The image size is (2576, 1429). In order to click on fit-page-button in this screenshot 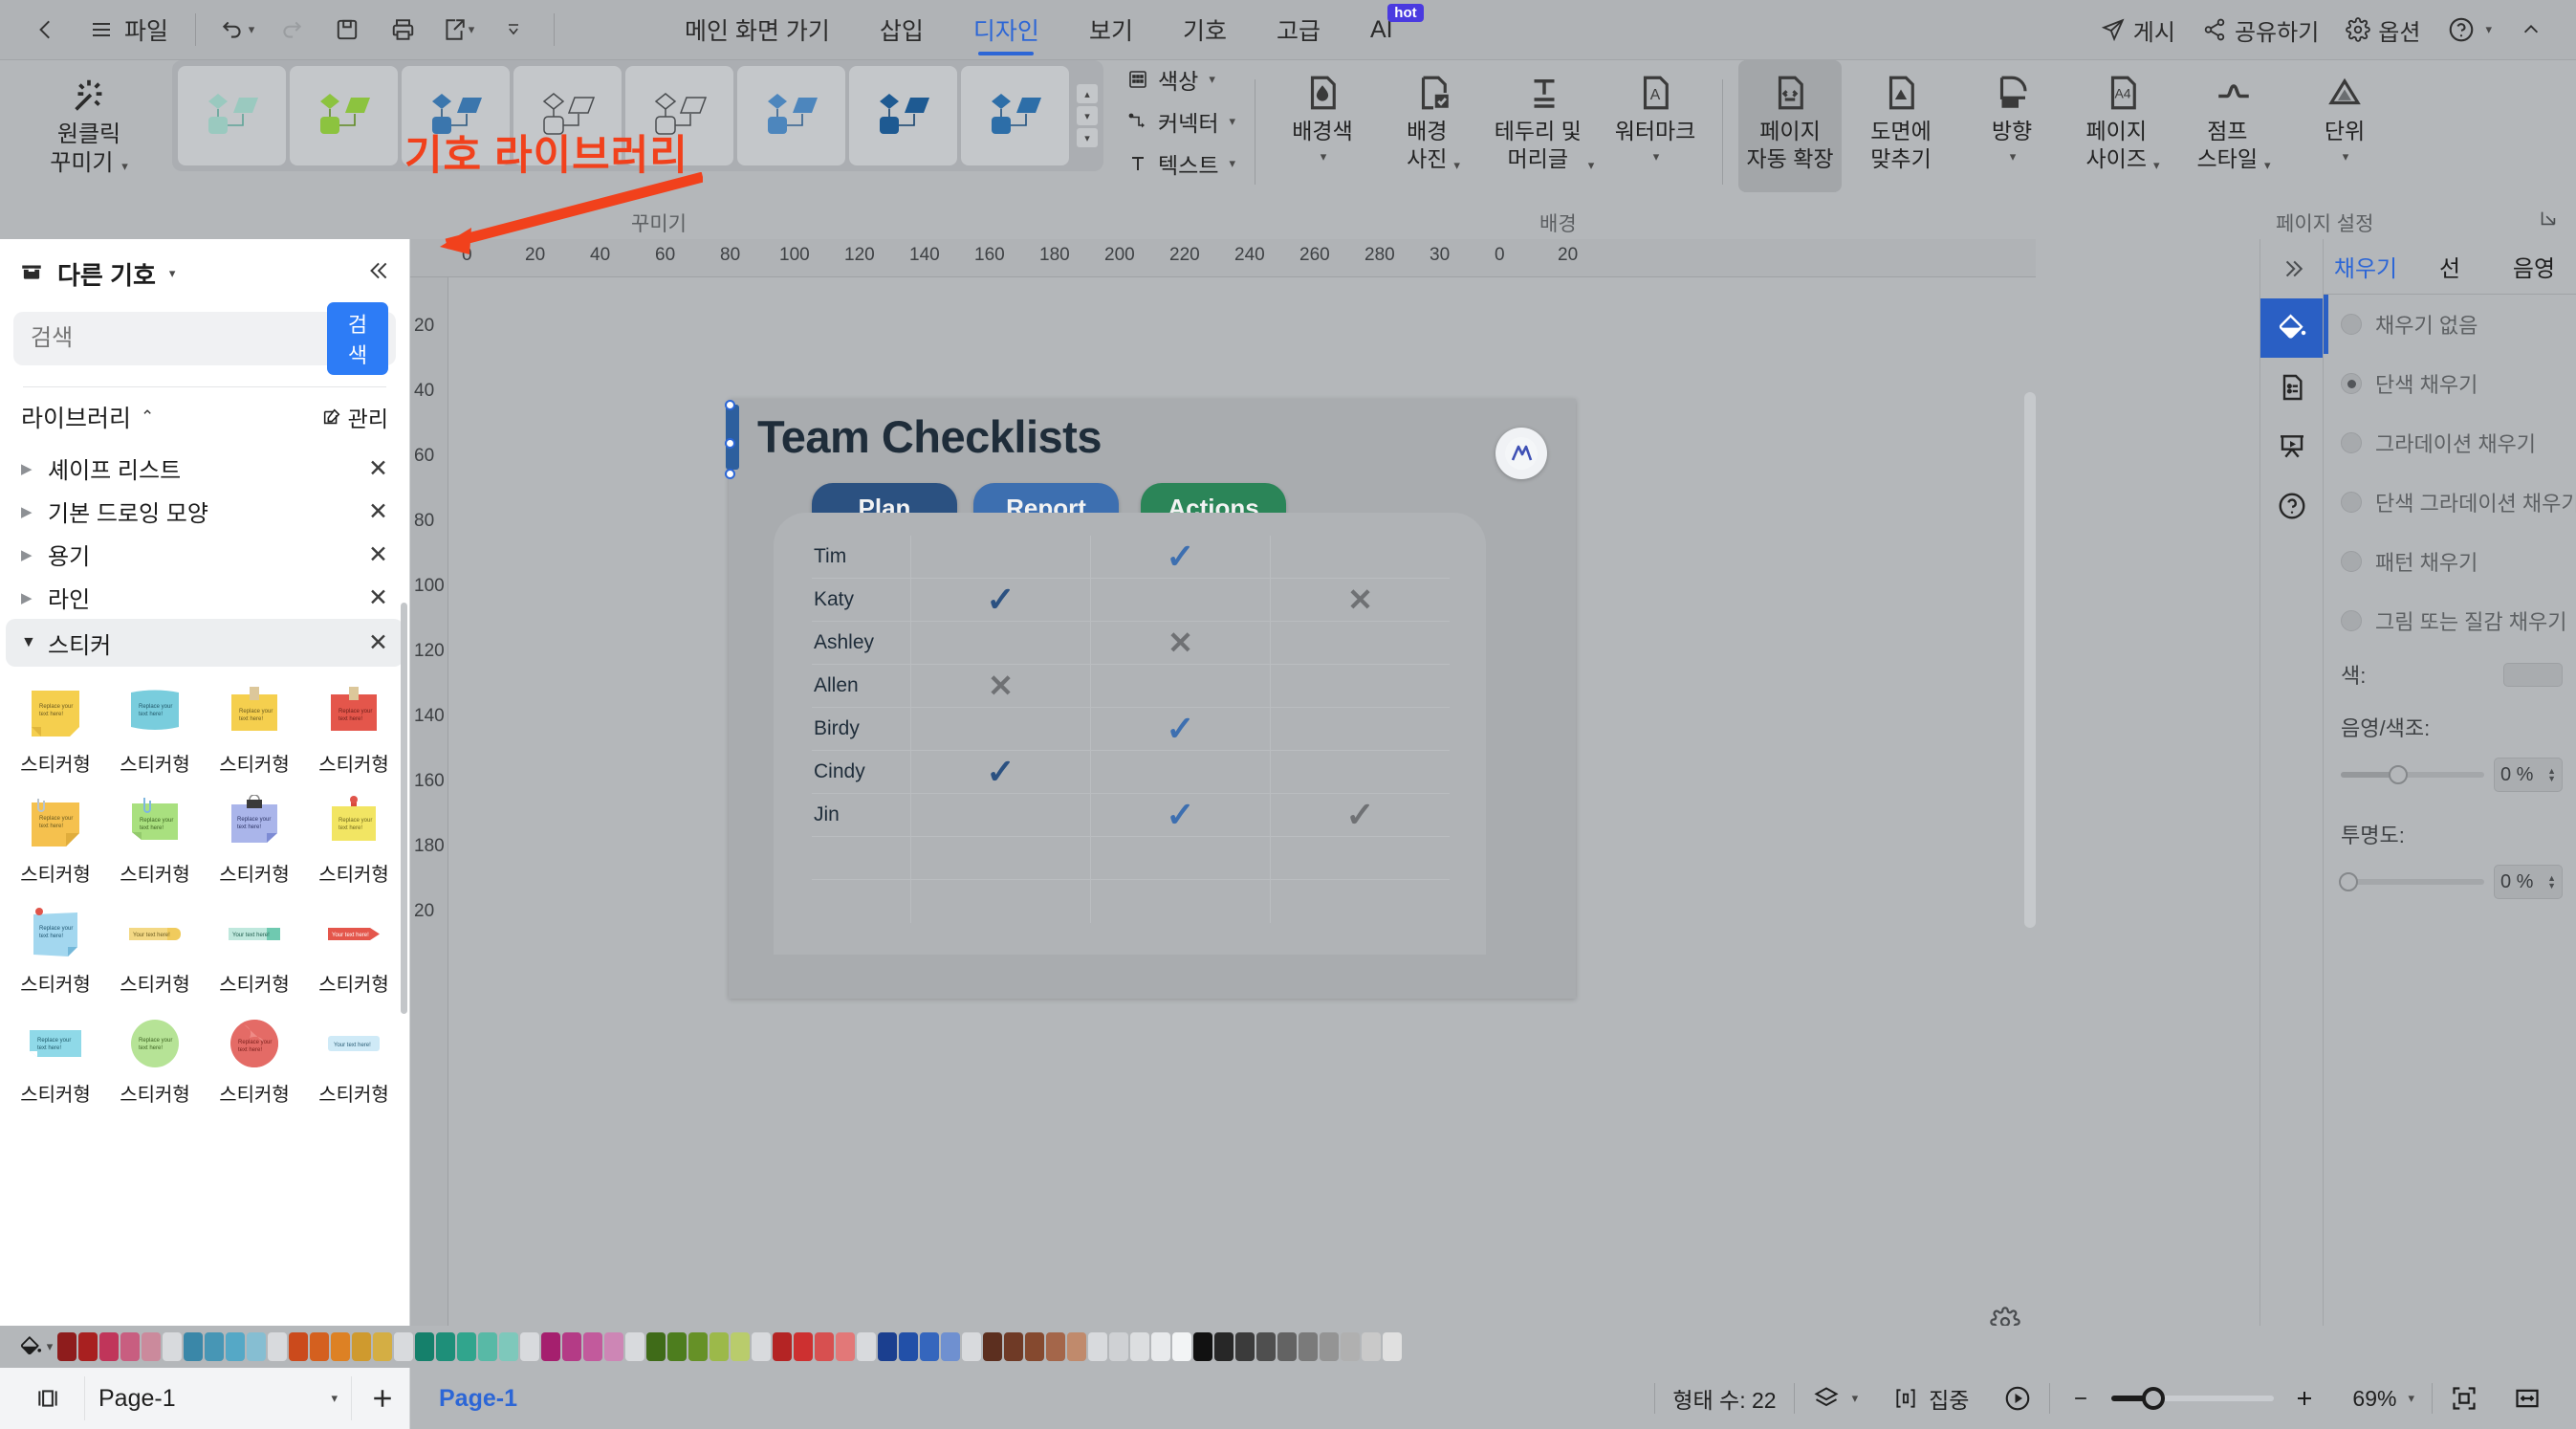, I will do `click(2464, 1398)`.